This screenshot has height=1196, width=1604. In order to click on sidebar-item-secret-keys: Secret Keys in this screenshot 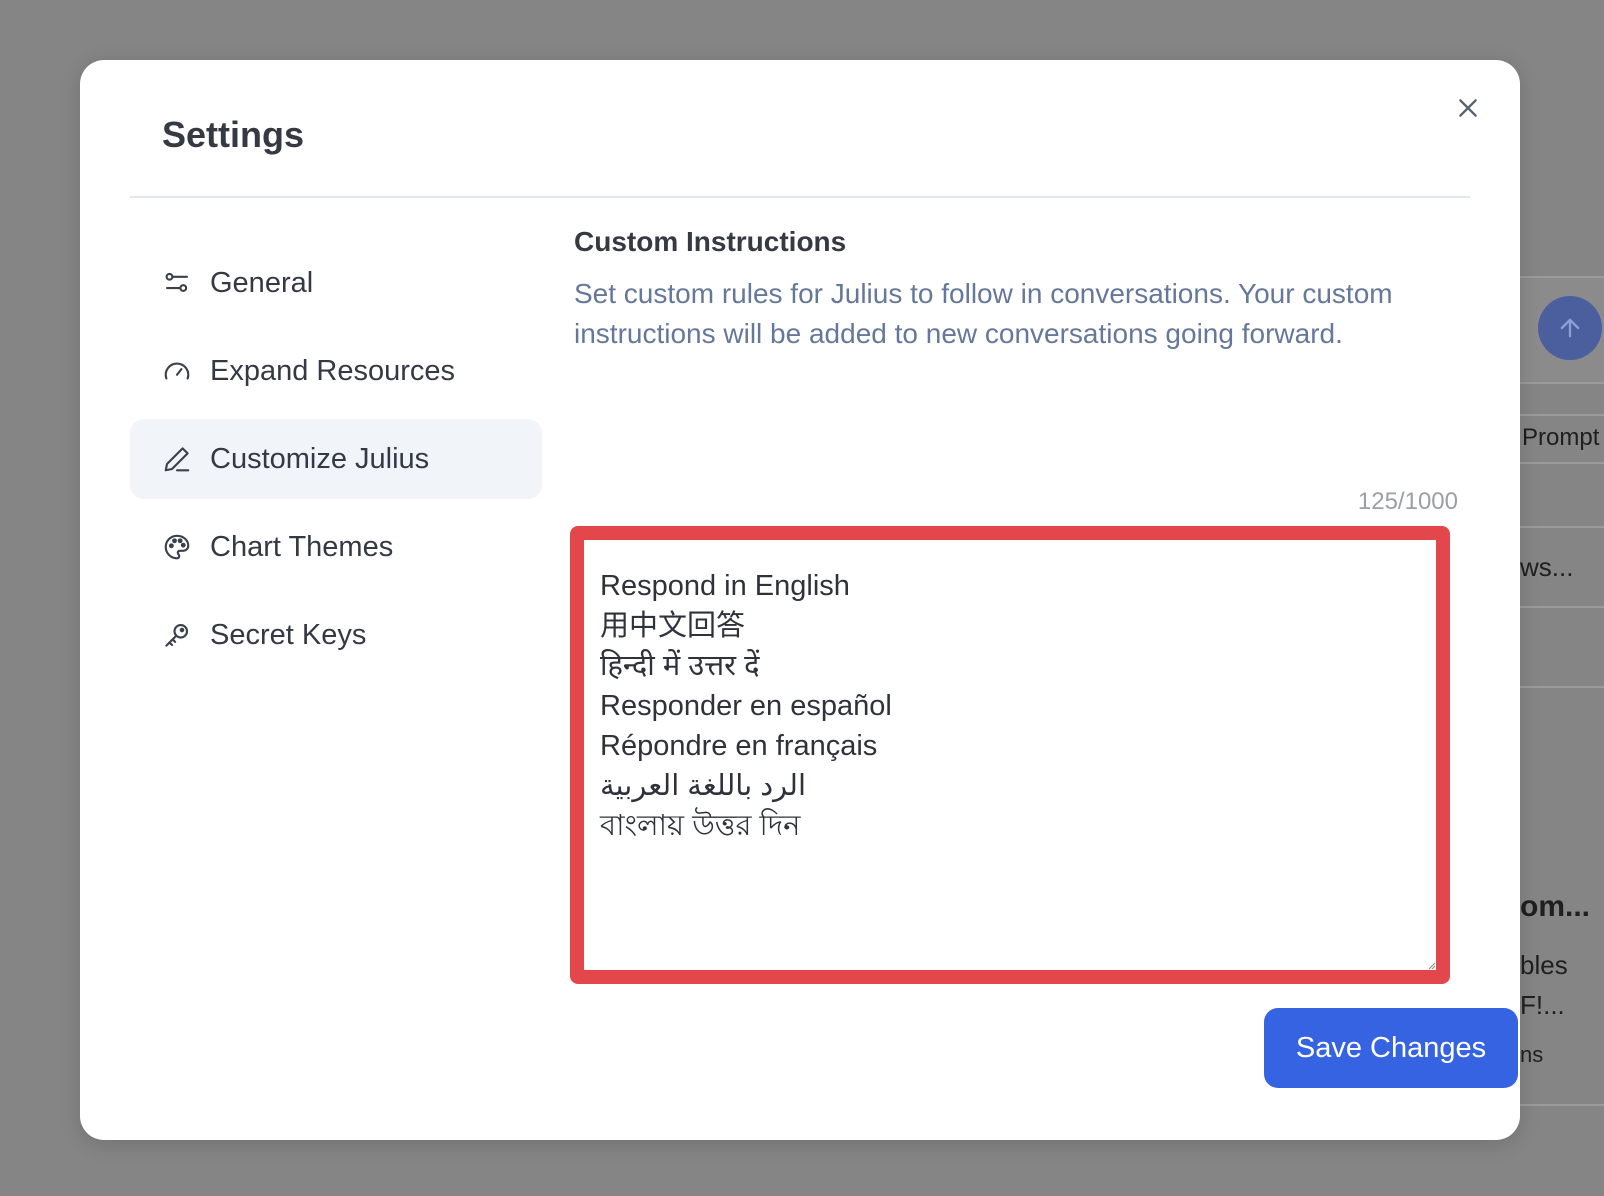, I will do `click(336, 635)`.